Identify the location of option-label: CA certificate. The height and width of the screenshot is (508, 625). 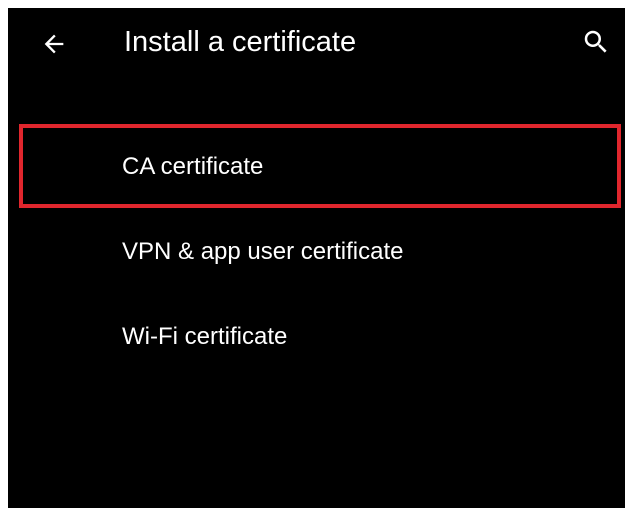
(193, 166).